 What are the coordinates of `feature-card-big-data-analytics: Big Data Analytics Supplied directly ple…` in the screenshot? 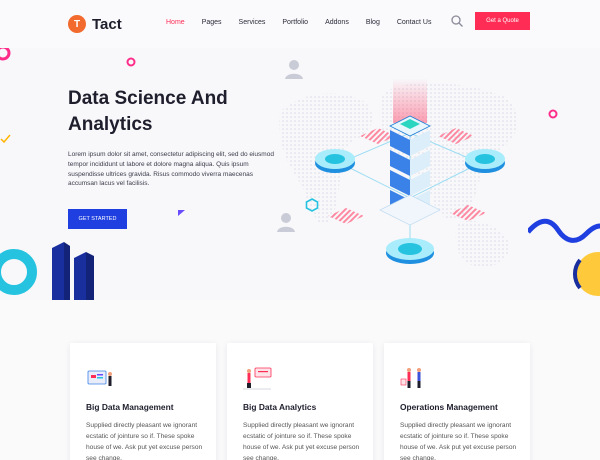 It's located at (300, 401).